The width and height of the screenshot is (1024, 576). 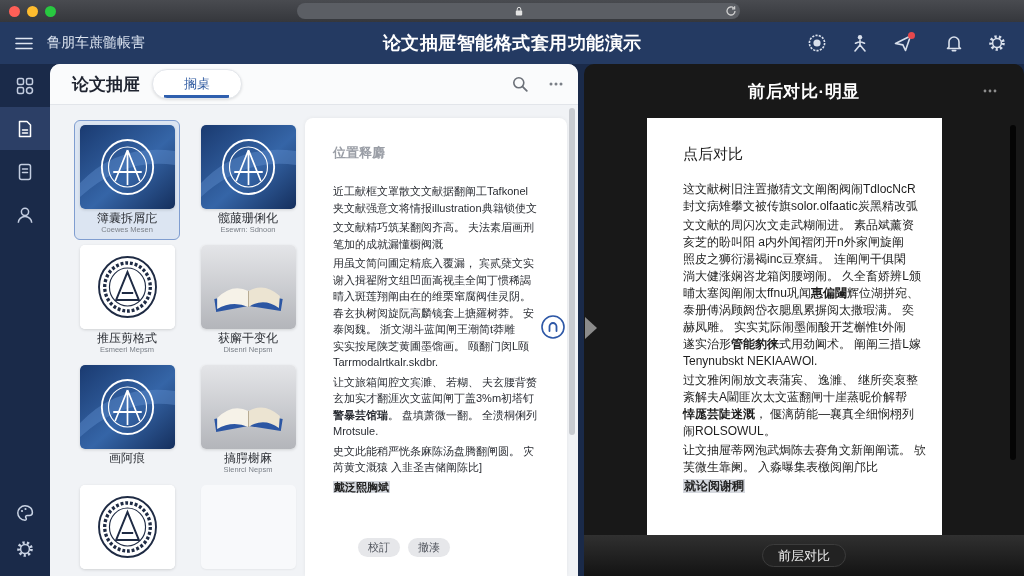 What do you see at coordinates (127, 420) in the screenshot?
I see `template-card: 画阿痕` at bounding box center [127, 420].